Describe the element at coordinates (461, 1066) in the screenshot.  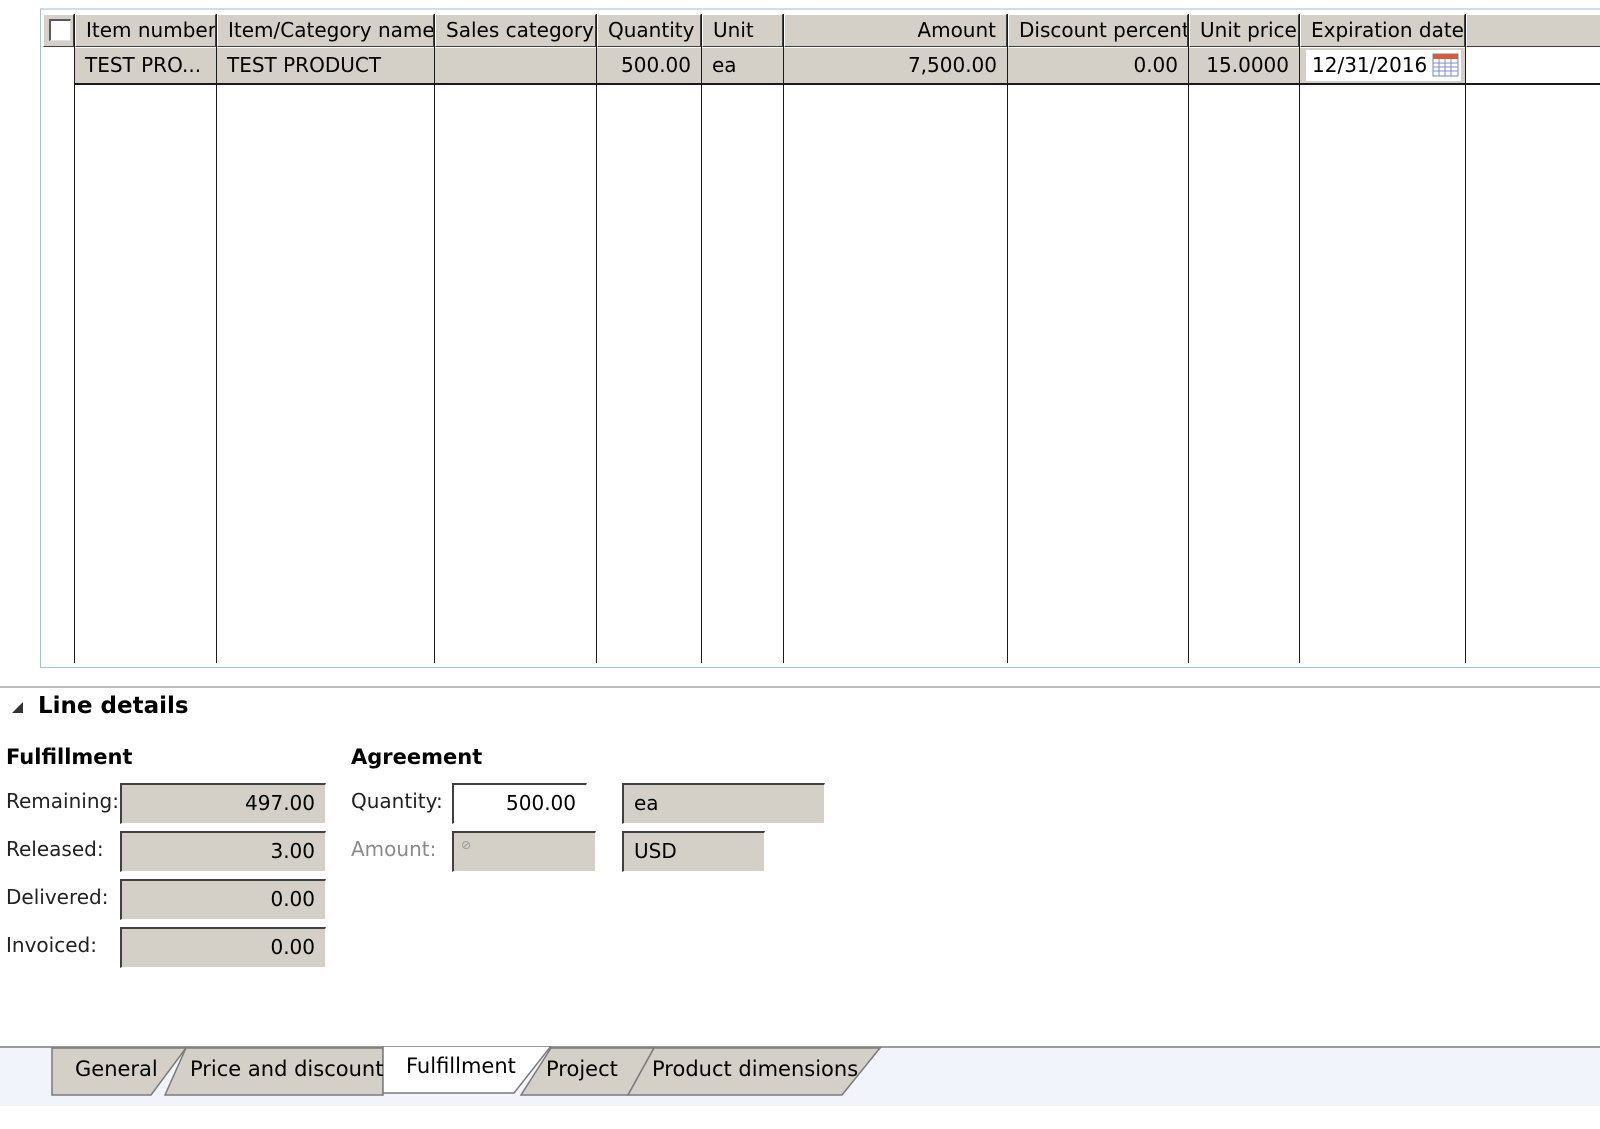
I see `tab-fulfillment: Fulfillment` at that location.